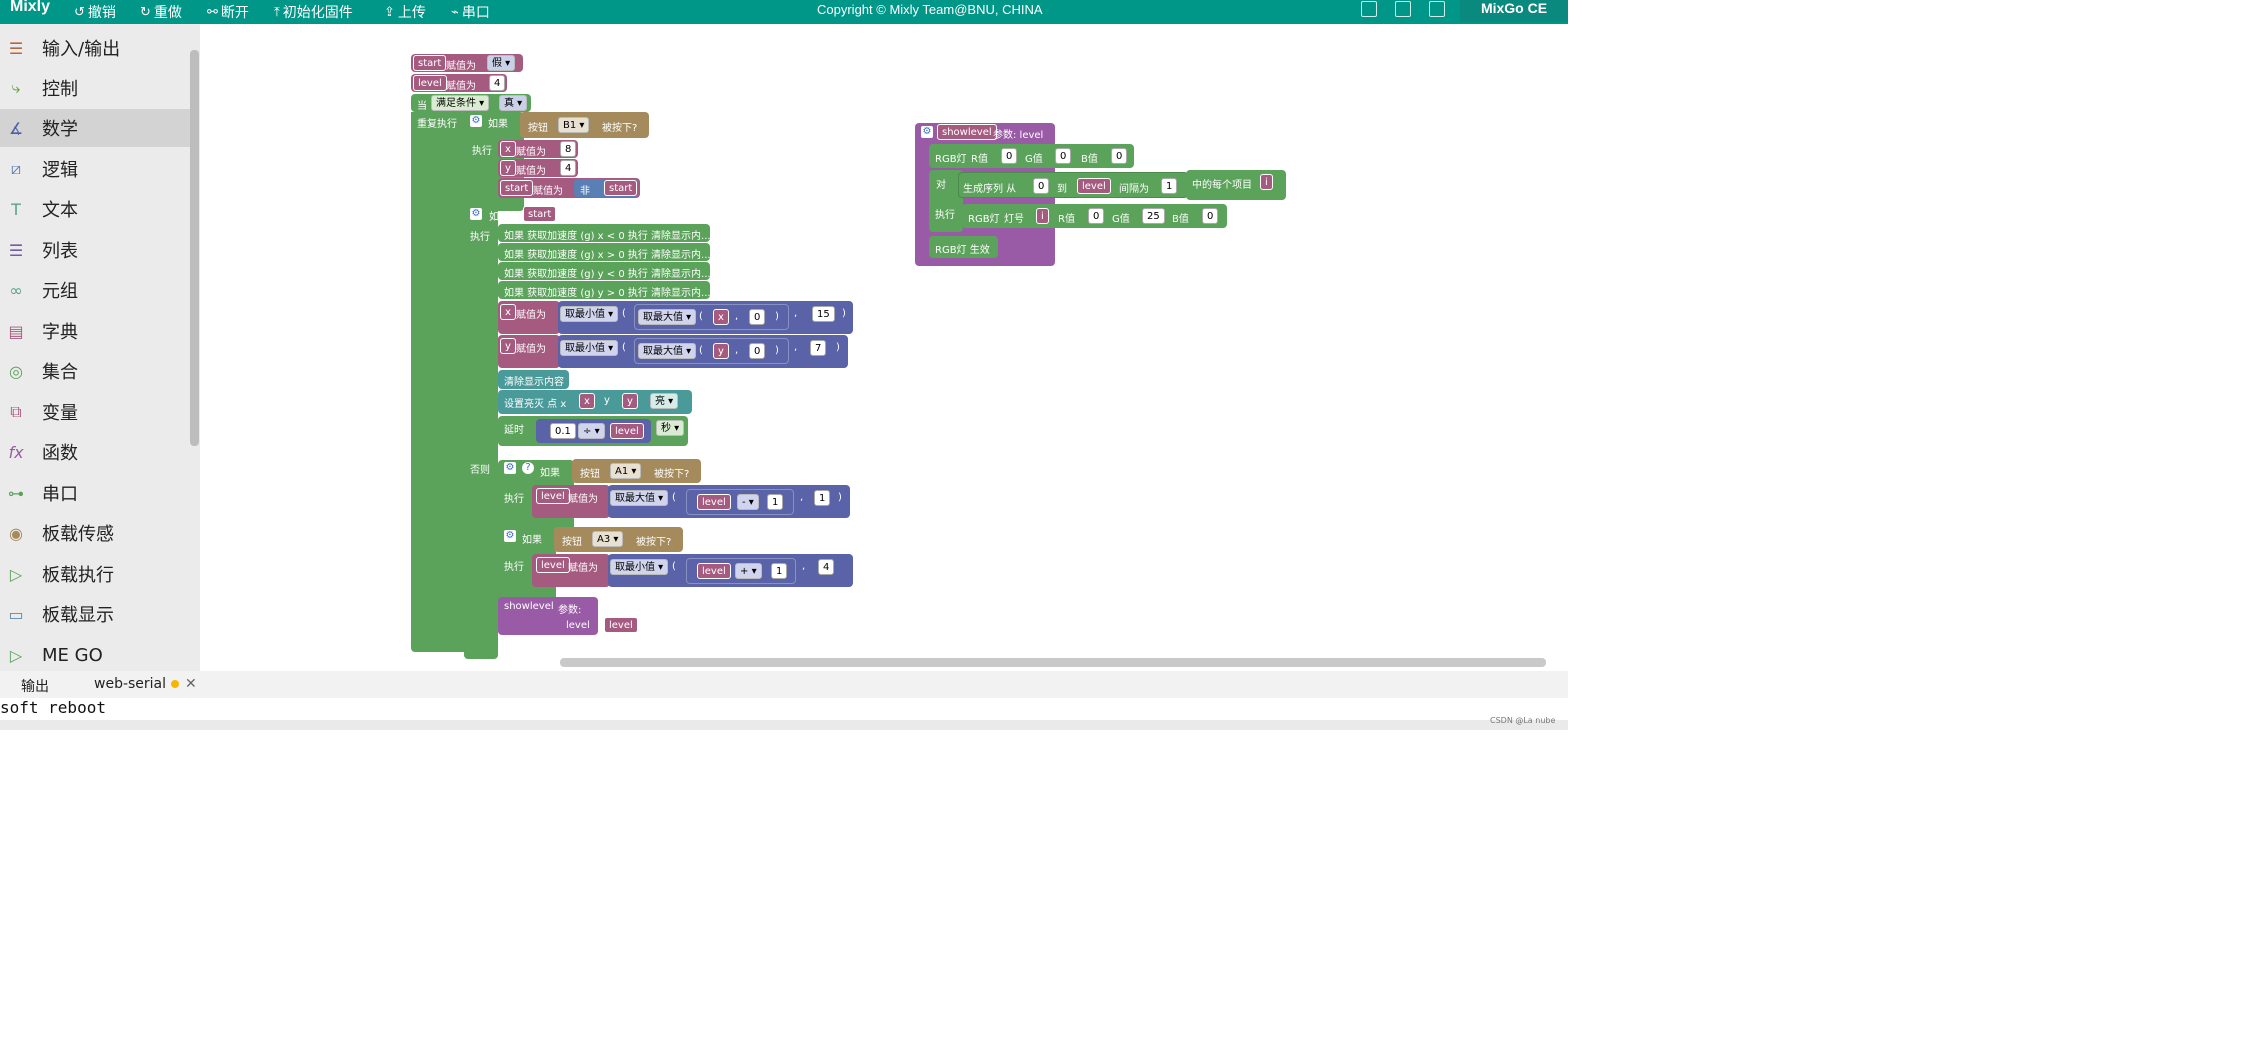 The width and height of the screenshot is (2268, 1056). What do you see at coordinates (967, 132) in the screenshot?
I see `proc-name-field: showlevel` at bounding box center [967, 132].